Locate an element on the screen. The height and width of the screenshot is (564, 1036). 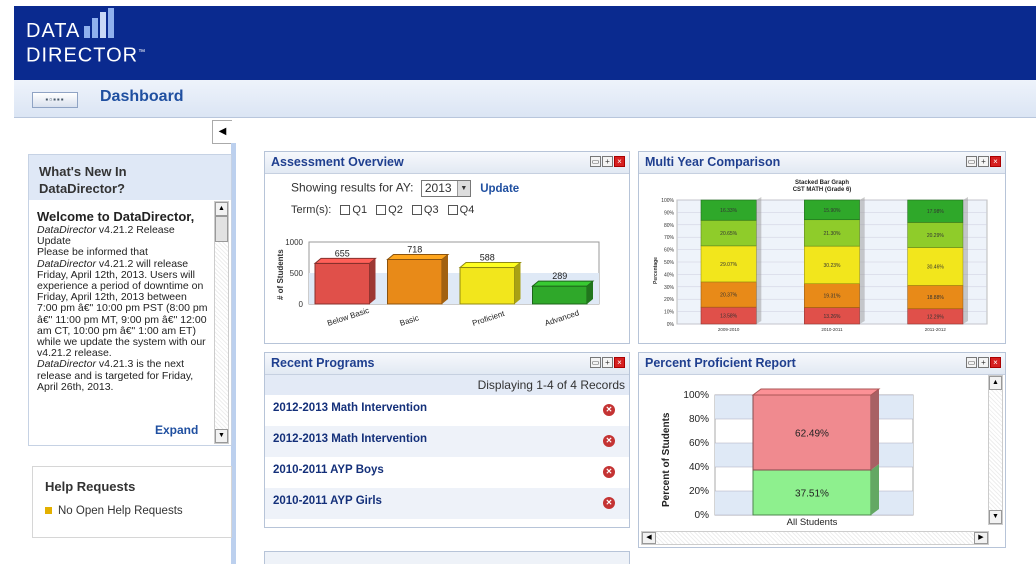
program-row: 2010-2011 AYP Boys ✕ is located at coordinates (447, 472).